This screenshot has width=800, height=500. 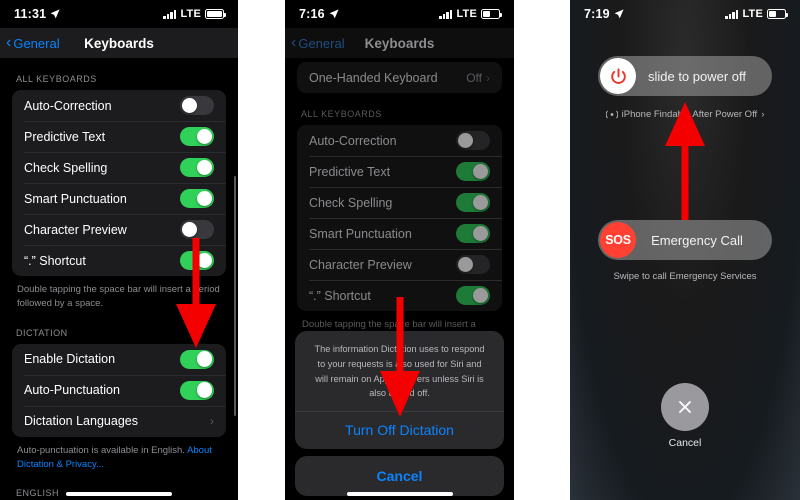 I want to click on emergency-call-note-text: Swipe to call Emergency Services, so click(x=685, y=276).